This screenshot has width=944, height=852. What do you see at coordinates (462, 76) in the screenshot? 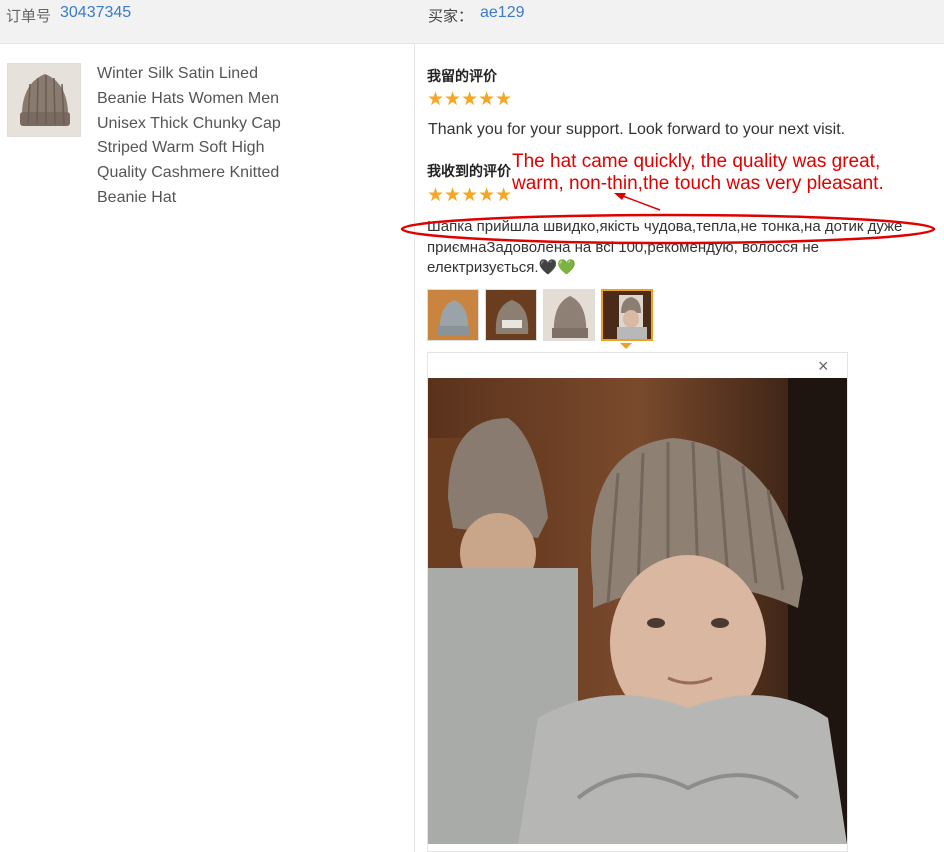
I see `my-review-heading: 我留的评价` at bounding box center [462, 76].